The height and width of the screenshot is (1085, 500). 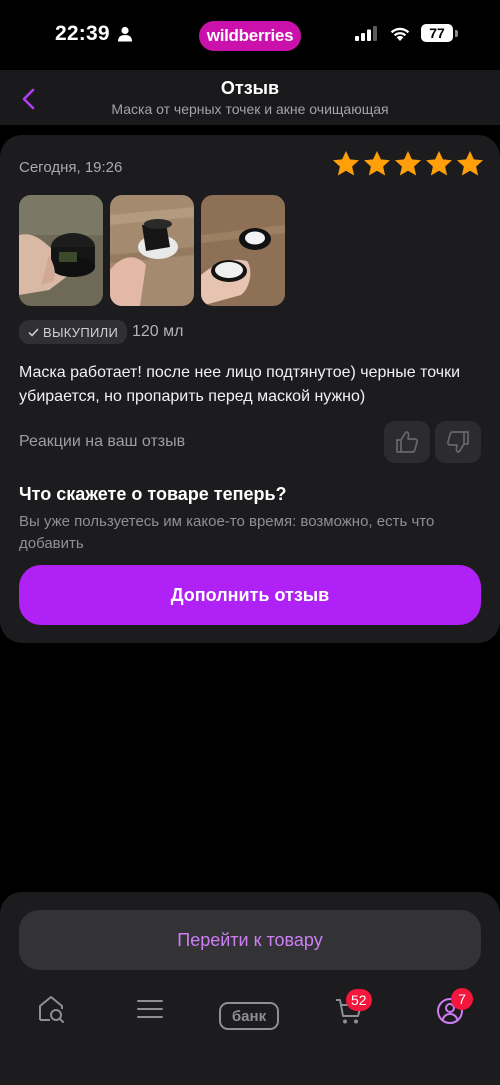 What do you see at coordinates (51, 1009) in the screenshot?
I see `home-search-icon` at bounding box center [51, 1009].